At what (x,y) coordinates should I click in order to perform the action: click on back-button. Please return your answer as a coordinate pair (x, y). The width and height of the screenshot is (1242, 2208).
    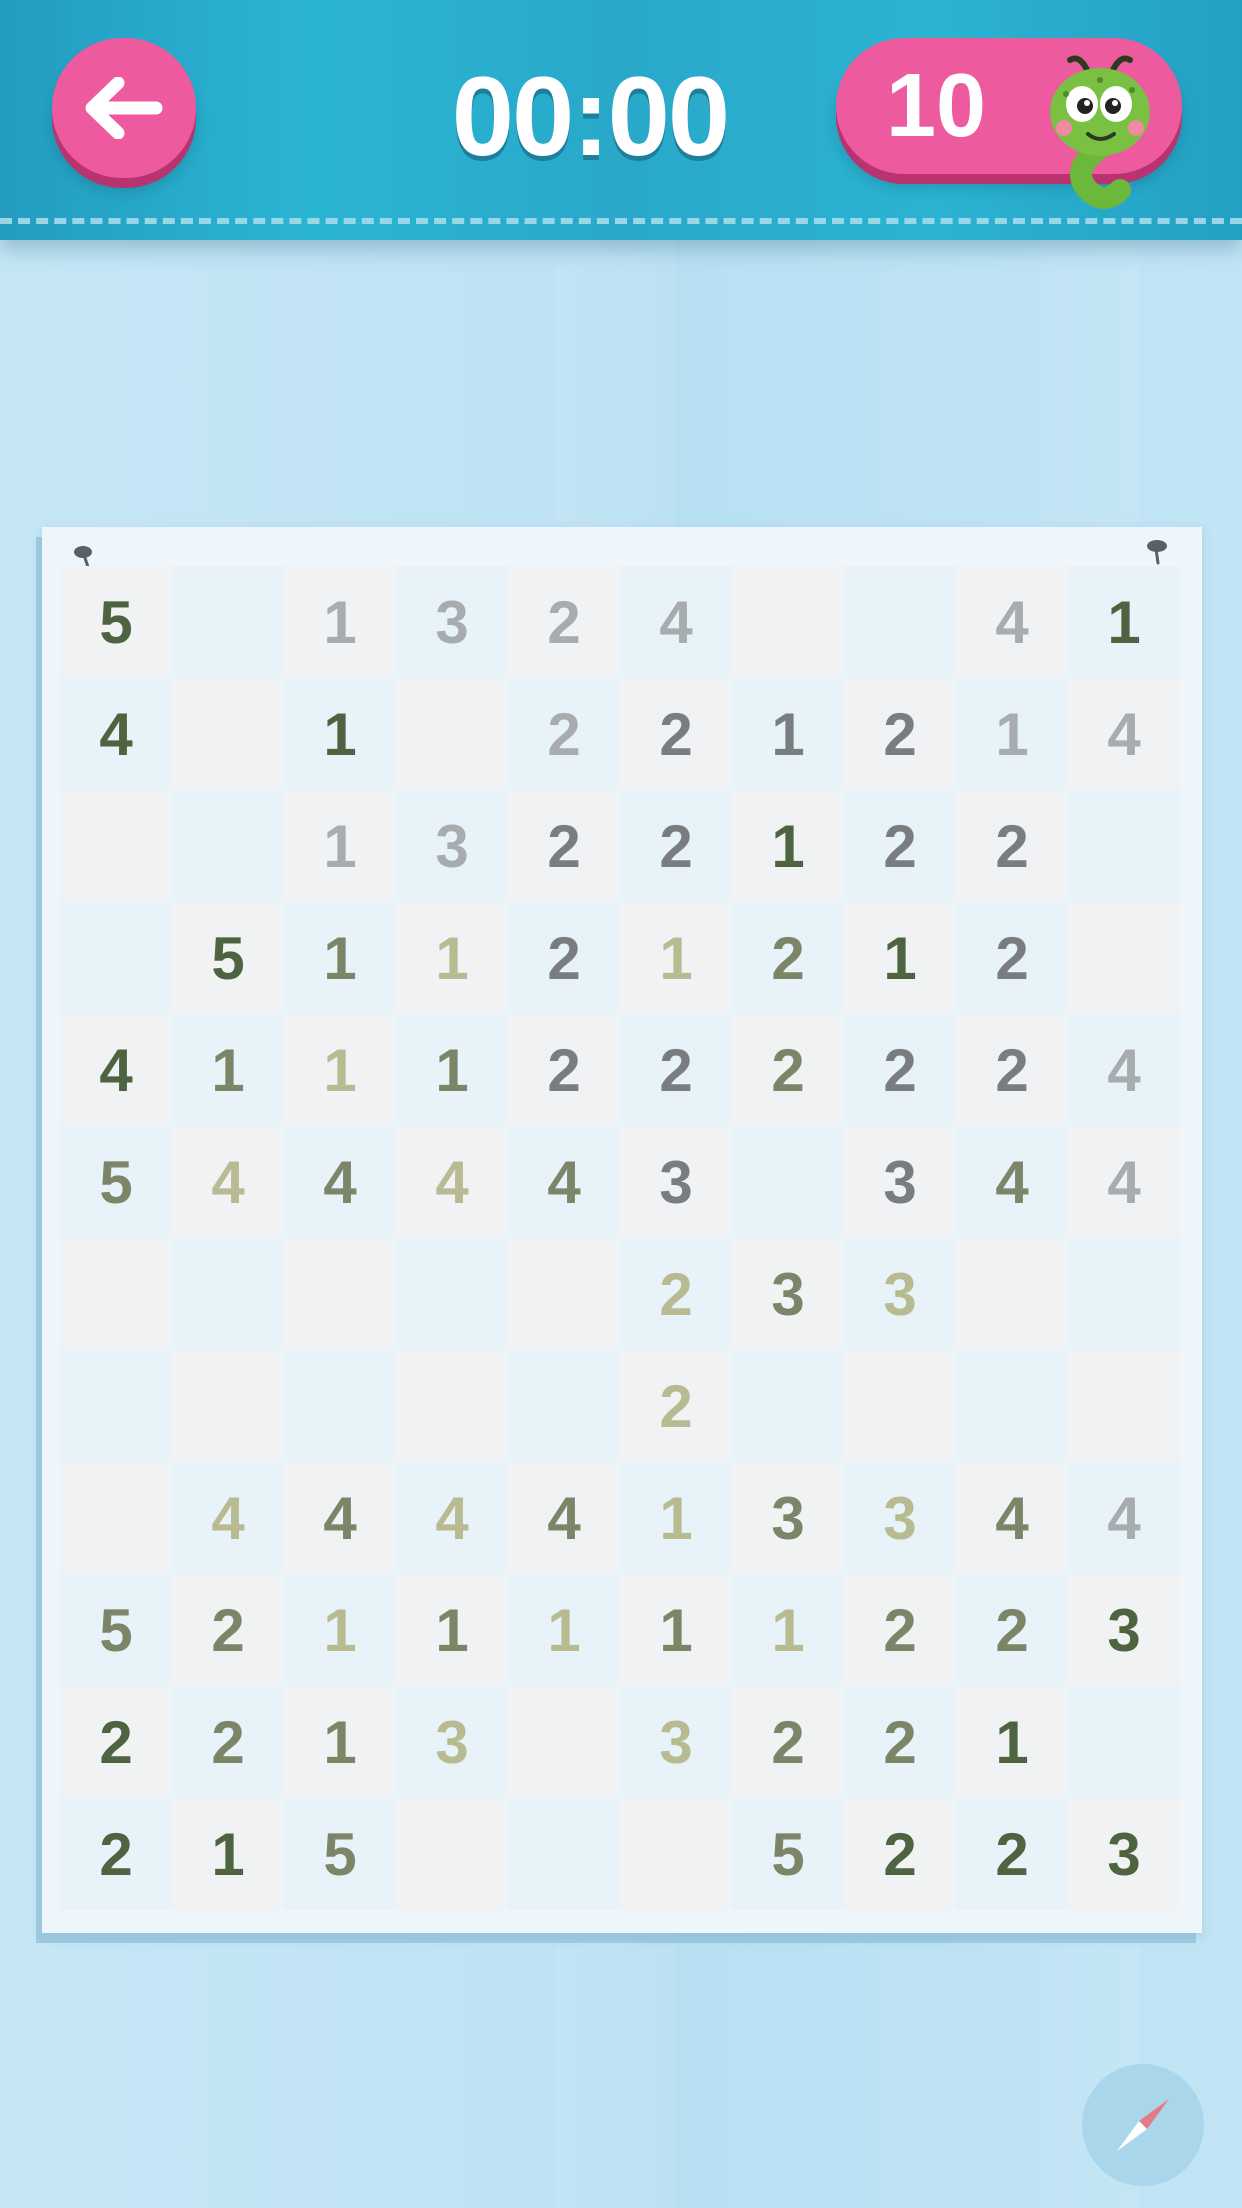
    Looking at the image, I should click on (124, 108).